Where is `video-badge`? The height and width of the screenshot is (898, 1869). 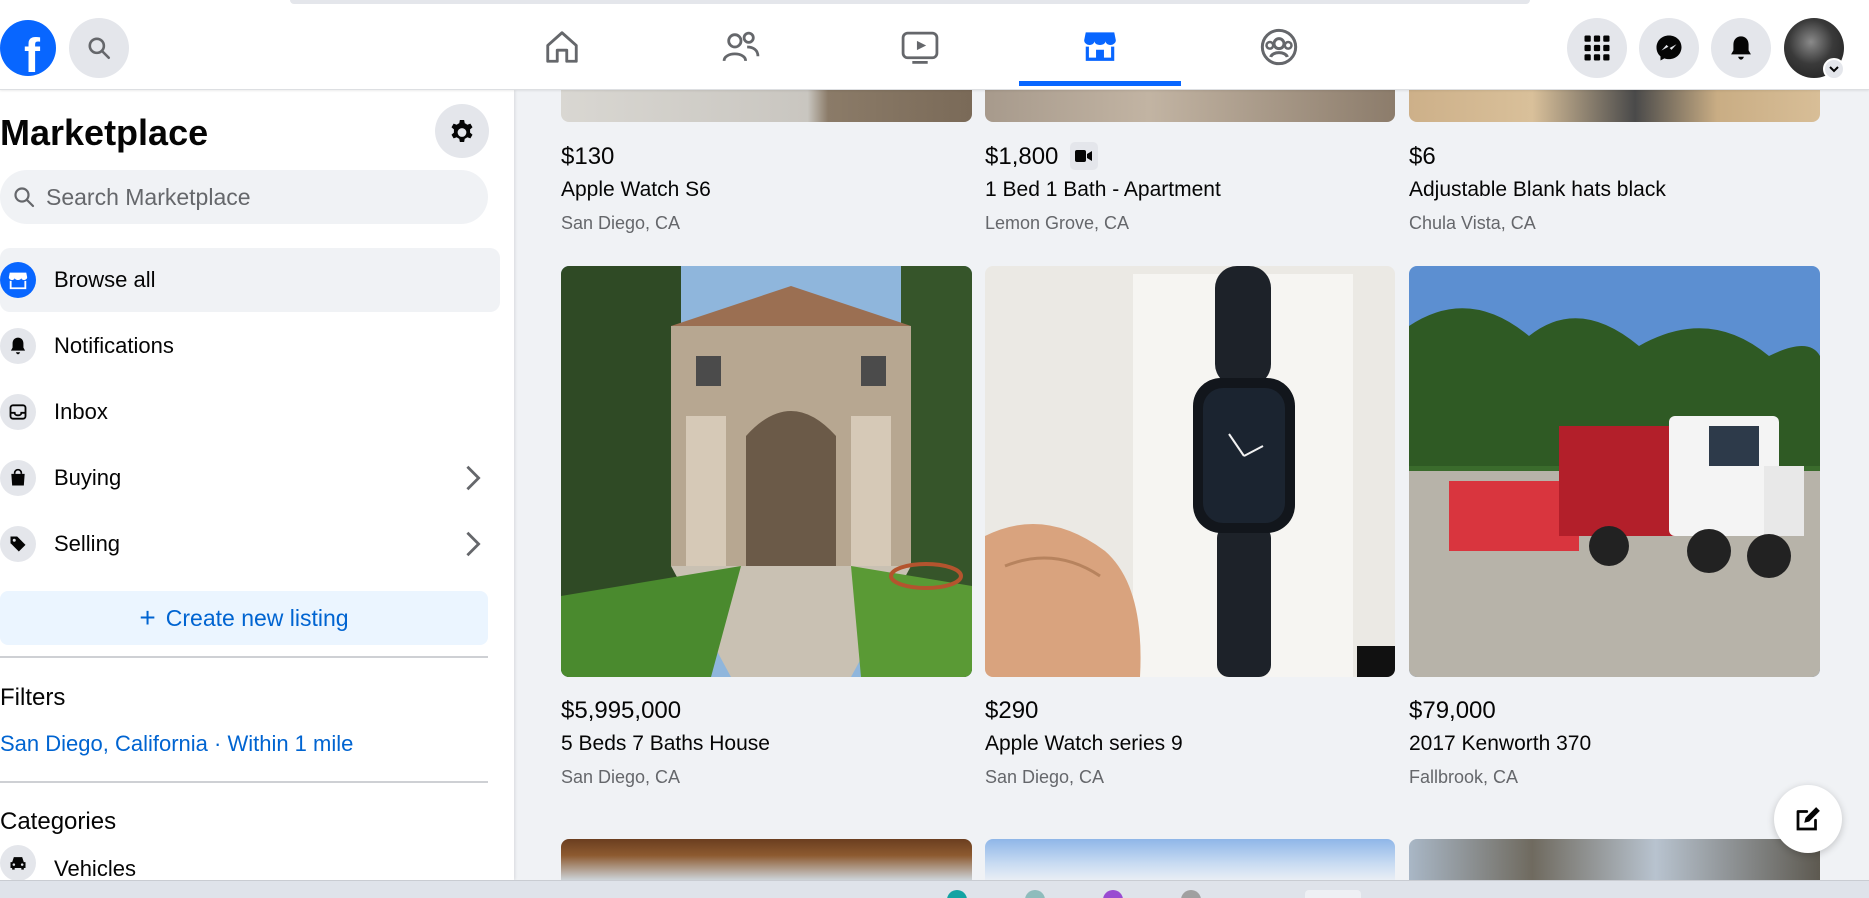 video-badge is located at coordinates (1084, 156).